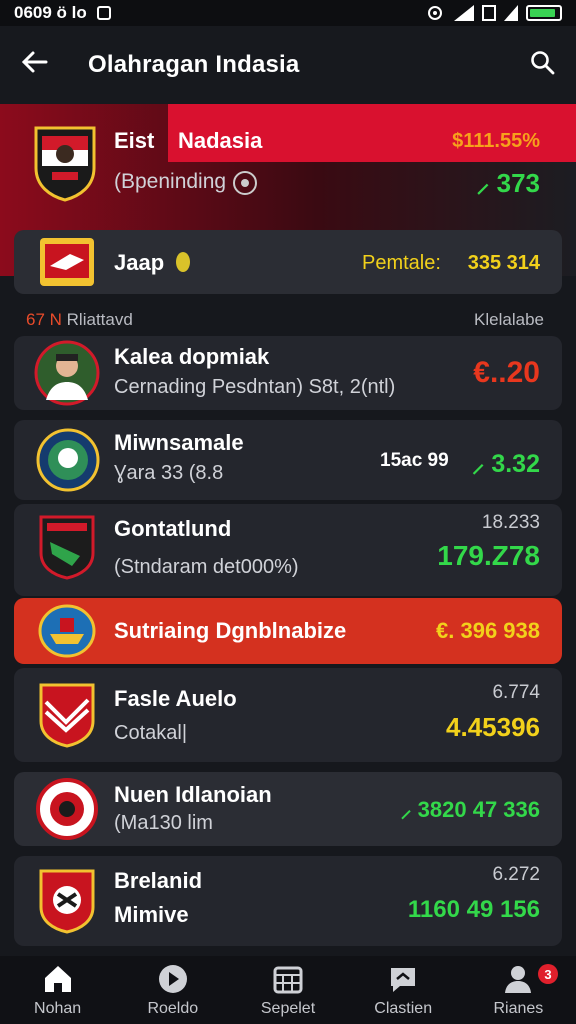 Image resolution: width=576 pixels, height=1024 pixels. What do you see at coordinates (401, 263) in the screenshot?
I see `featured-label: Pemtale:` at bounding box center [401, 263].